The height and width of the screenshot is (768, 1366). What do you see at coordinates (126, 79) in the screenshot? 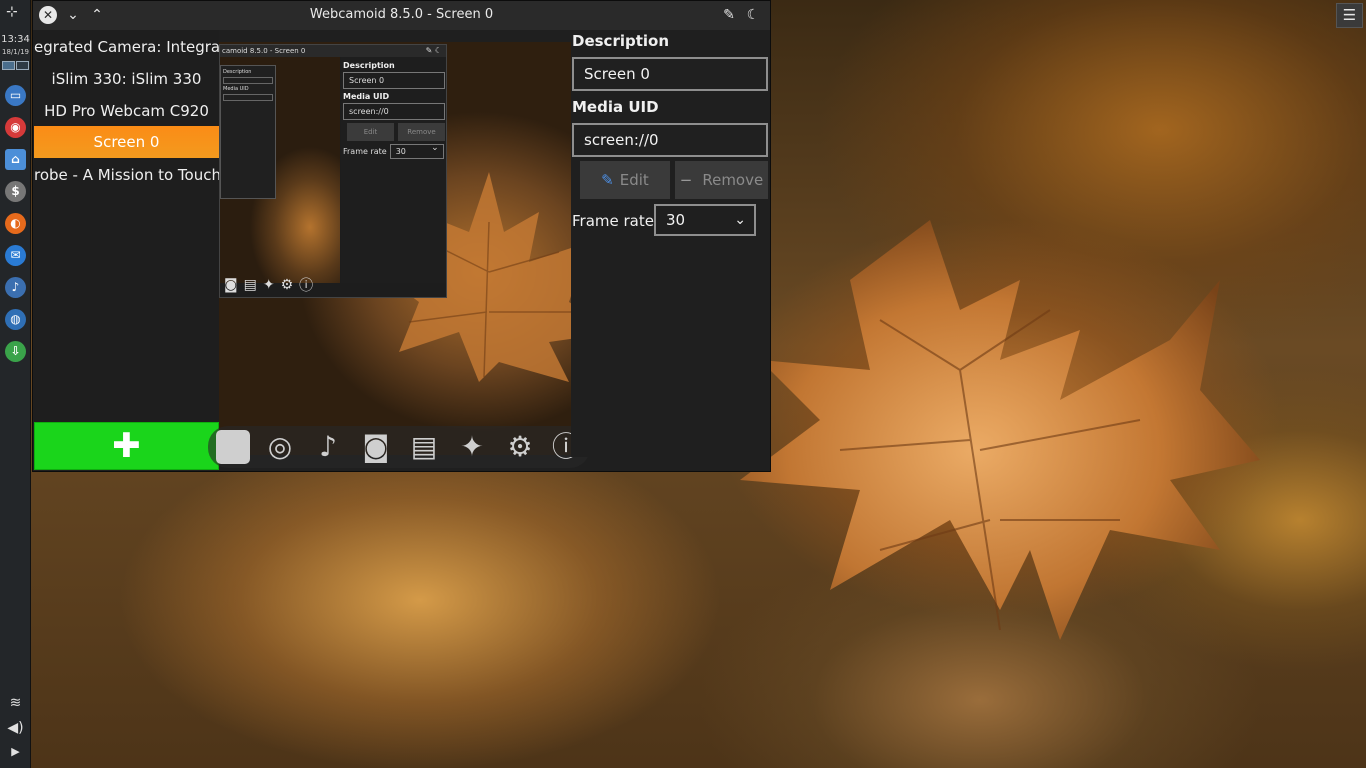
I see `device-item-islim-330: iSlim 330` at bounding box center [126, 79].